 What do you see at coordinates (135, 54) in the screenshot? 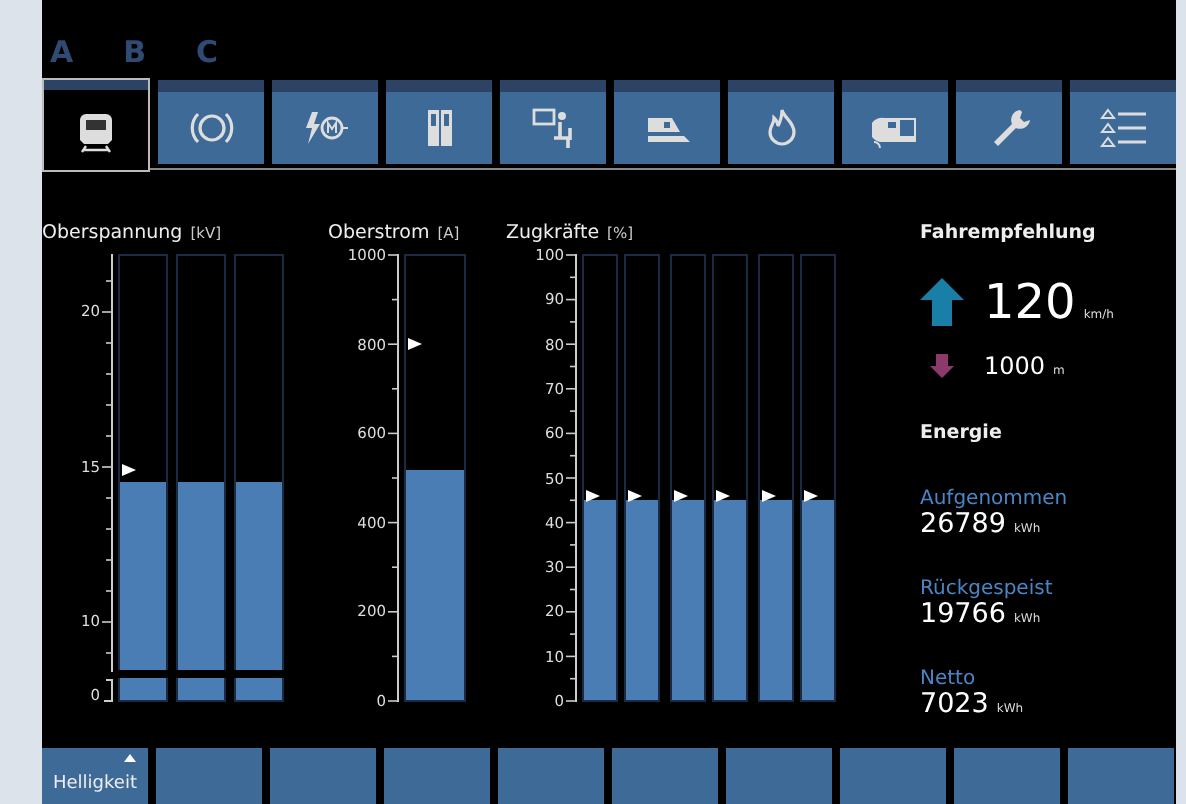
I see `section-letter: B` at bounding box center [135, 54].